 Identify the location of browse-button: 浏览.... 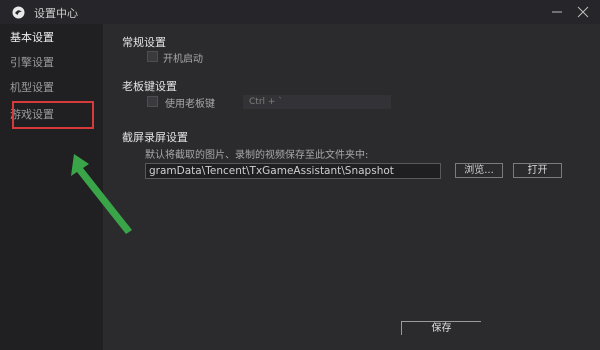
(479, 170).